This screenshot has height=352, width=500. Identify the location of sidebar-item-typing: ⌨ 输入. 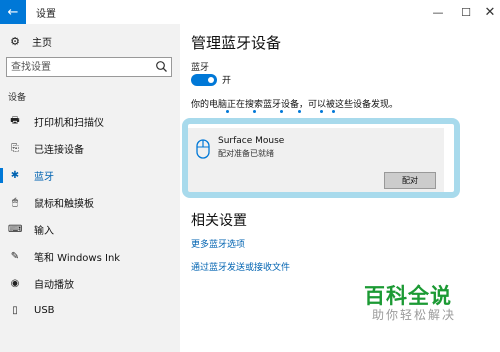
(90, 229).